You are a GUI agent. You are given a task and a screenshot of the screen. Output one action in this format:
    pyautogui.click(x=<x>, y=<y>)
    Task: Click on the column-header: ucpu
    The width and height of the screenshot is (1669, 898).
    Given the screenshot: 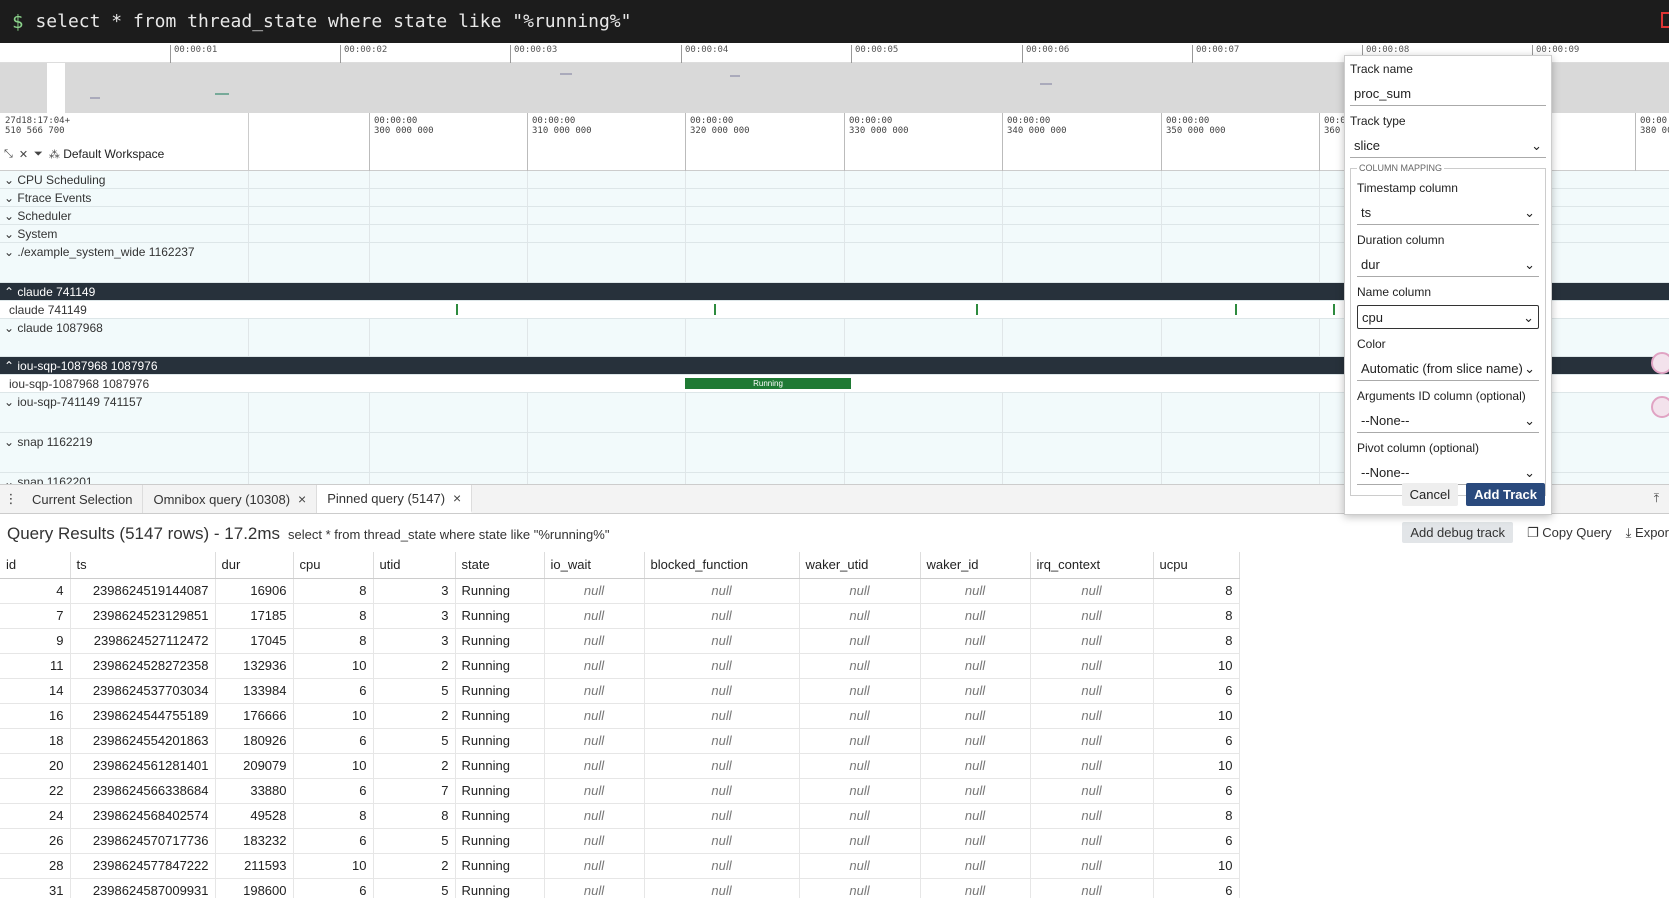 What is the action you would take?
    pyautogui.click(x=1196, y=565)
    